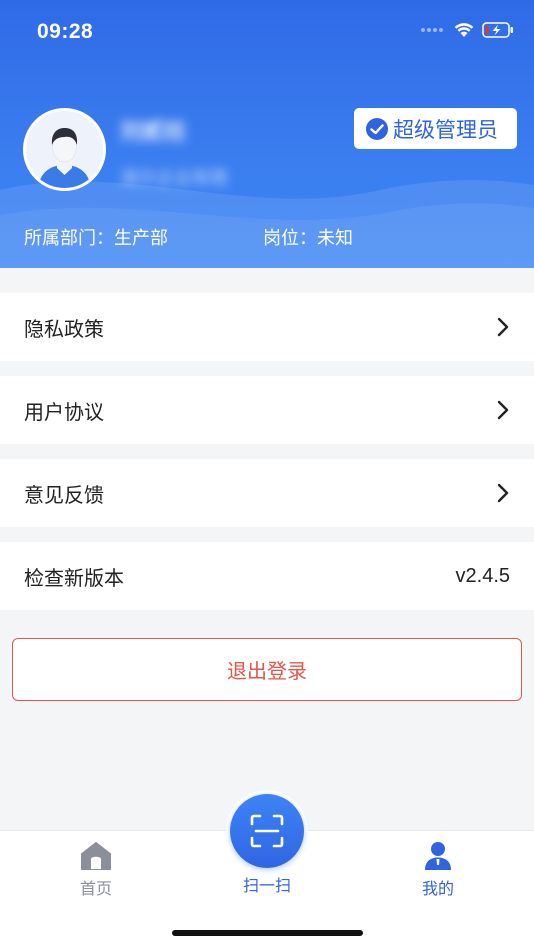 The height and width of the screenshot is (950, 534). I want to click on menu-item-agreement: 用户协议, so click(267, 410).